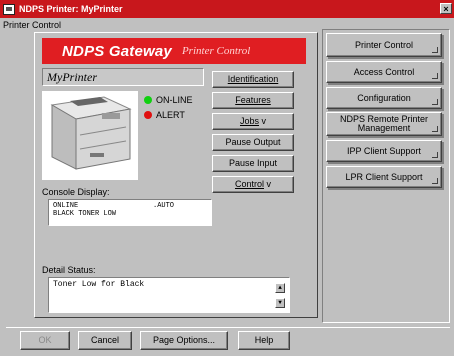 The width and height of the screenshot is (454, 356). What do you see at coordinates (253, 142) in the screenshot?
I see `pause-output-button: Pause Output` at bounding box center [253, 142].